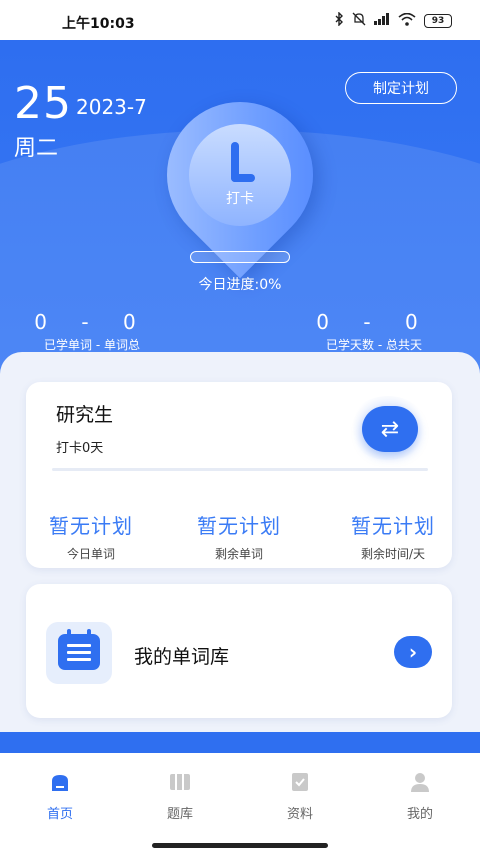 The height and width of the screenshot is (853, 480). What do you see at coordinates (238, 554) in the screenshot?
I see `metric-remaining-words-label: 剩余单词` at bounding box center [238, 554].